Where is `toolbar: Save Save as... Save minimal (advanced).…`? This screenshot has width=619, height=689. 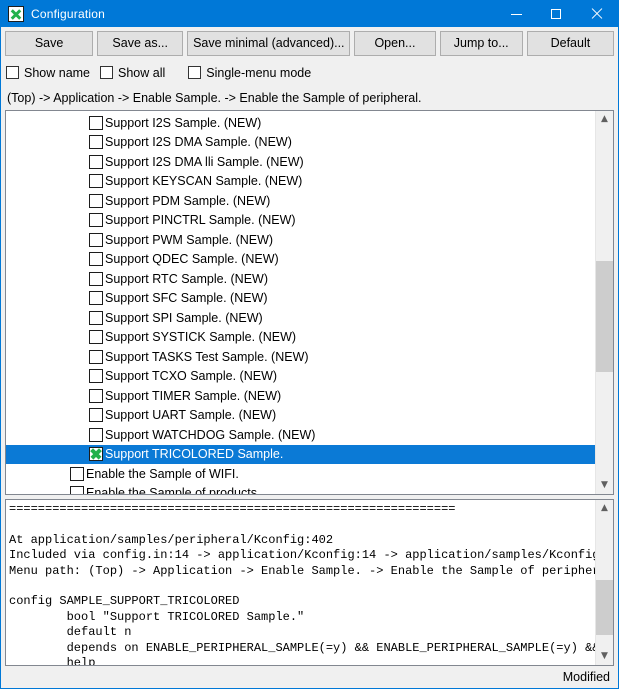
toolbar: Save Save as... Save minimal (advanced).… is located at coordinates (309, 43).